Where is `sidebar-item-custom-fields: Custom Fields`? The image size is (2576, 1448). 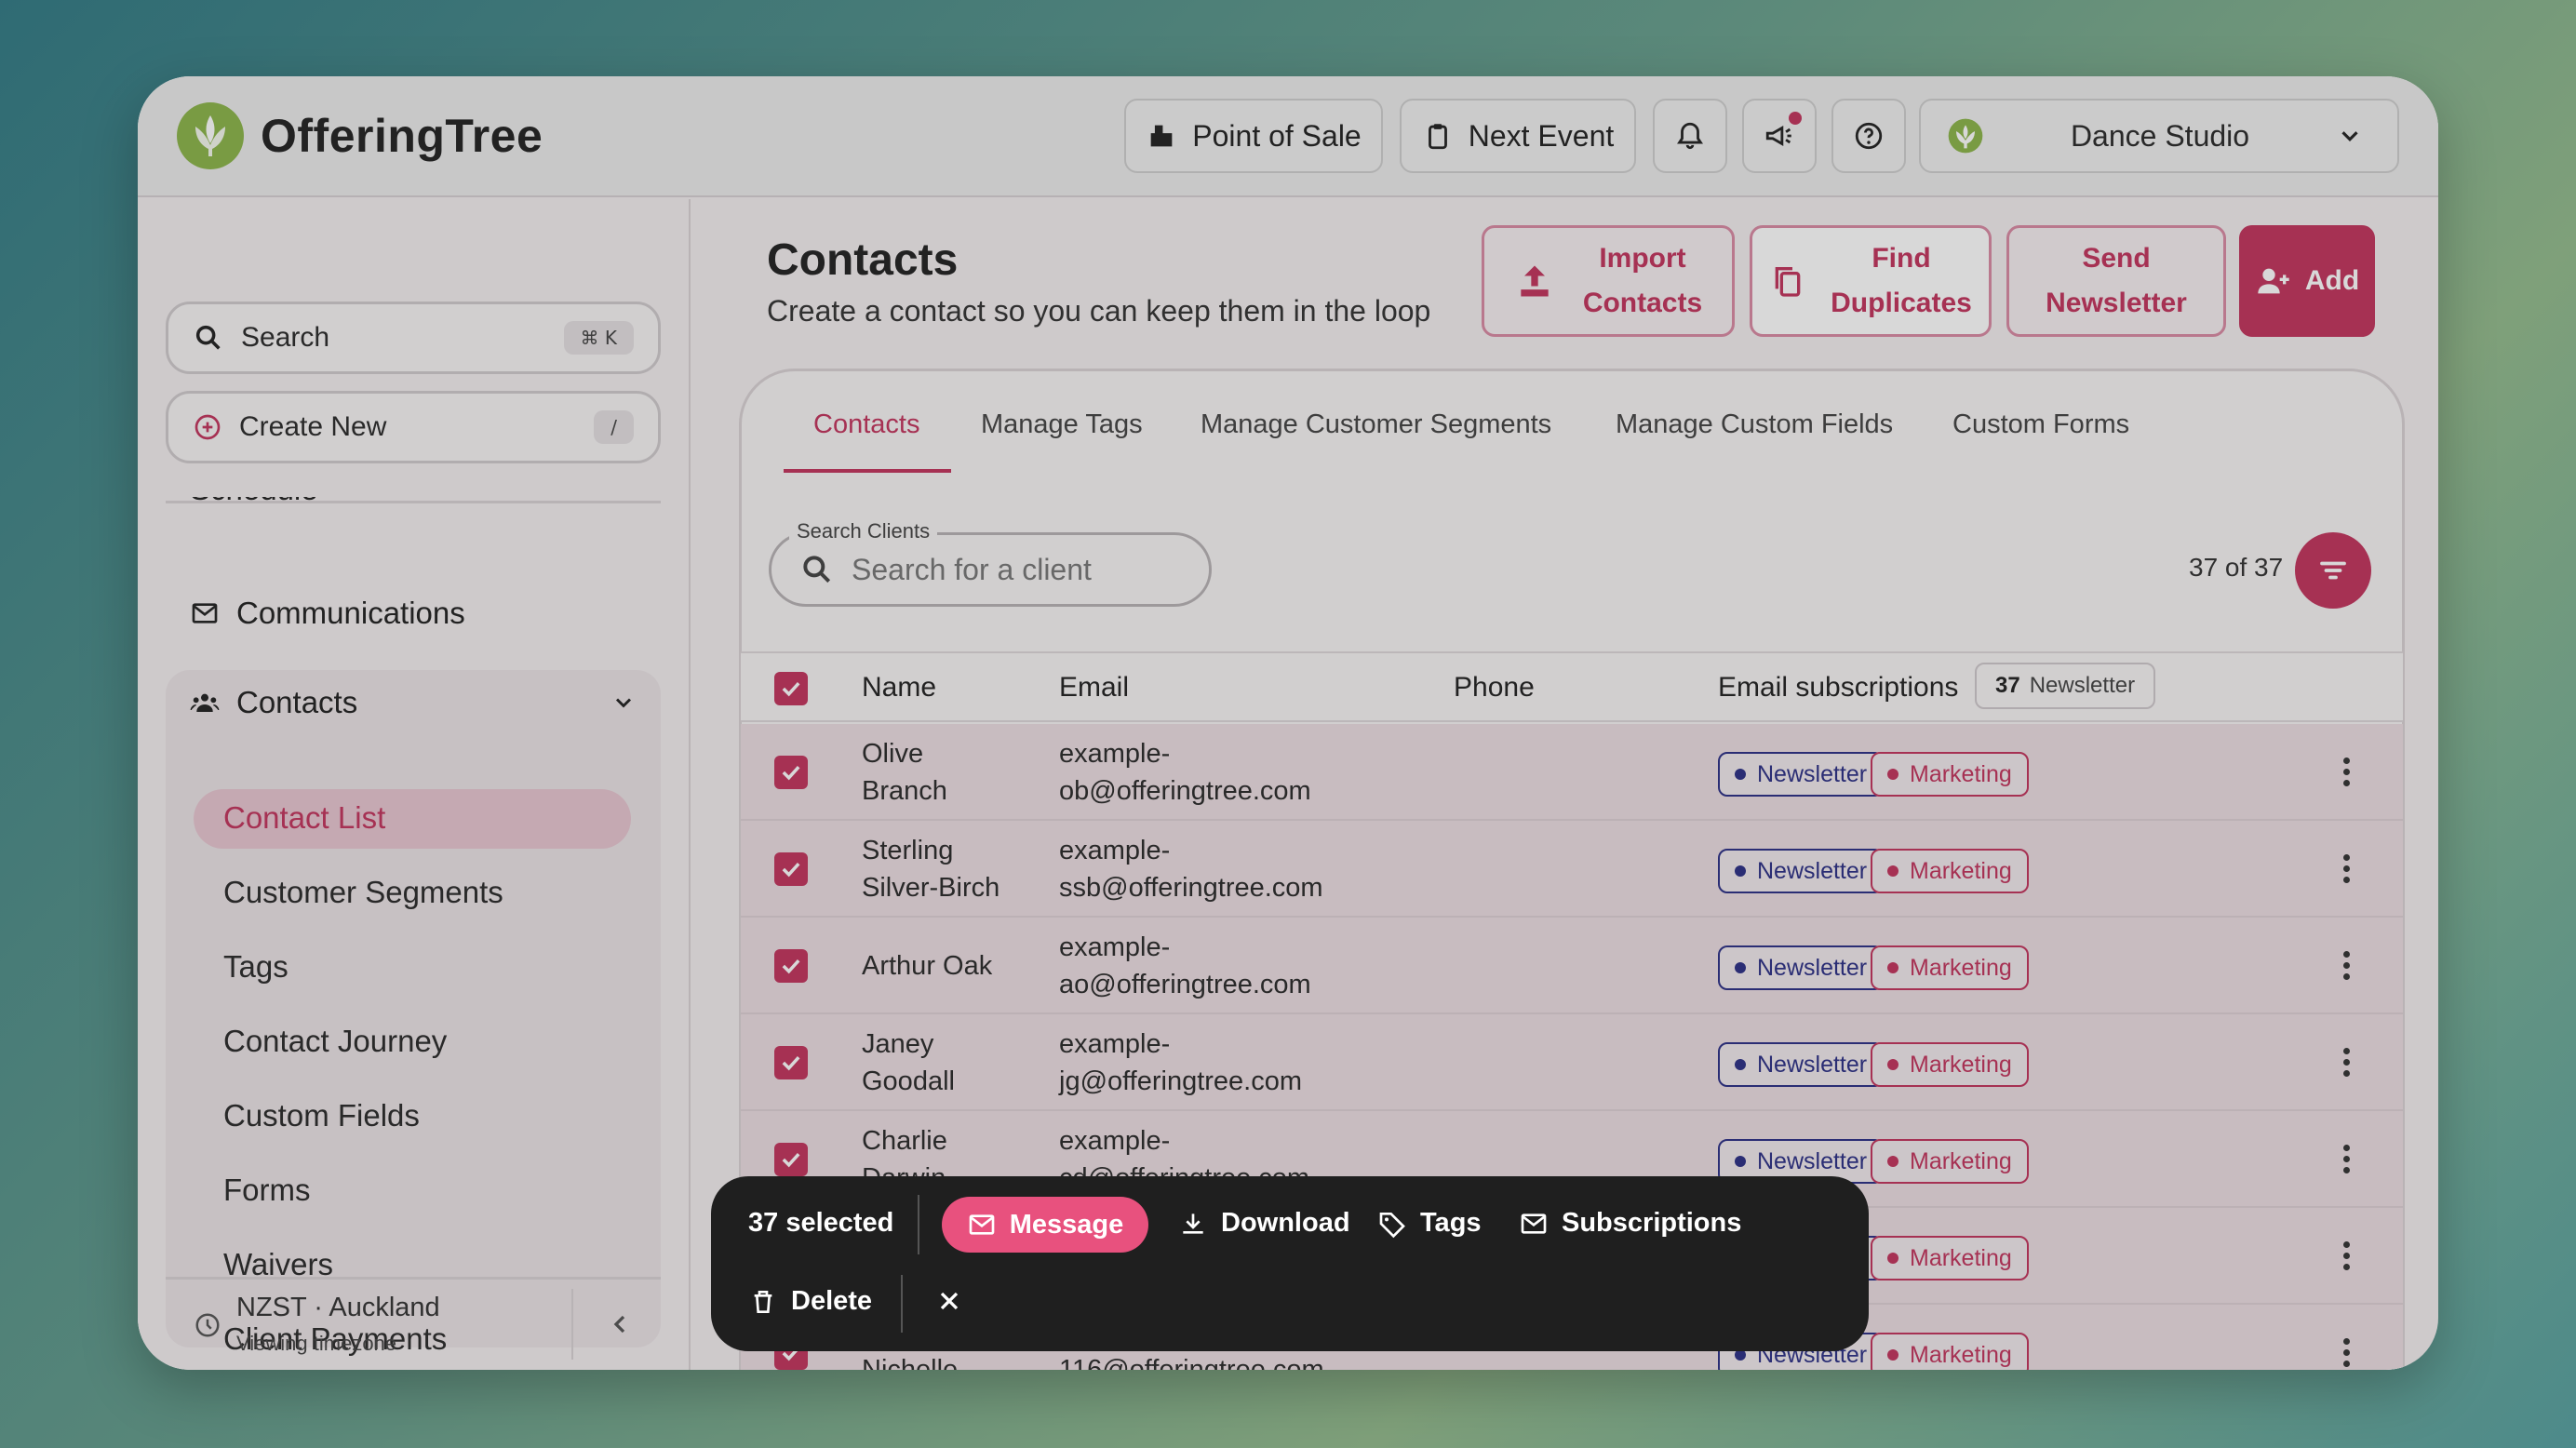 sidebar-item-custom-fields: Custom Fields is located at coordinates (321, 1116).